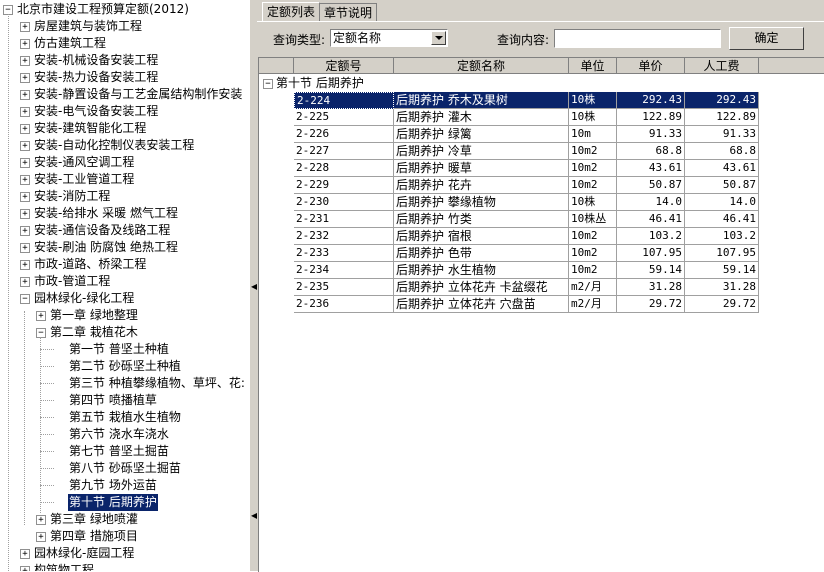  What do you see at coordinates (344, 185) in the screenshot?
I see `cell-code: 2-229` at bounding box center [344, 185].